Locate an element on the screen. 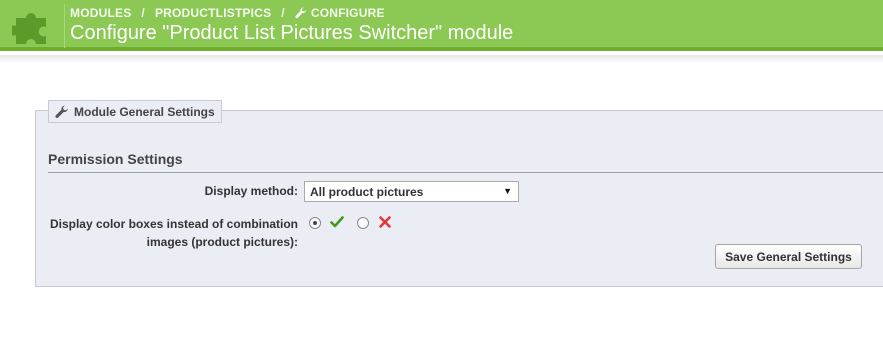  puzzle-icon is located at coordinates (29, 28).